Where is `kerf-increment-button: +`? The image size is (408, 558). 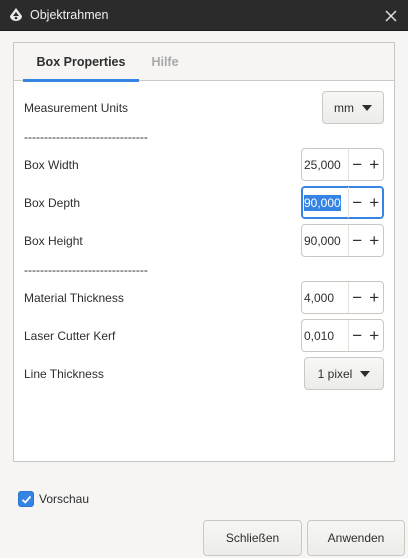
kerf-increment-button: + is located at coordinates (374, 335).